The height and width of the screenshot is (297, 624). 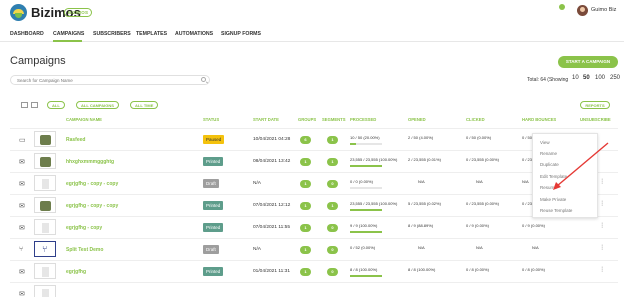 I want to click on annotation-arrow, so click(x=581, y=166).